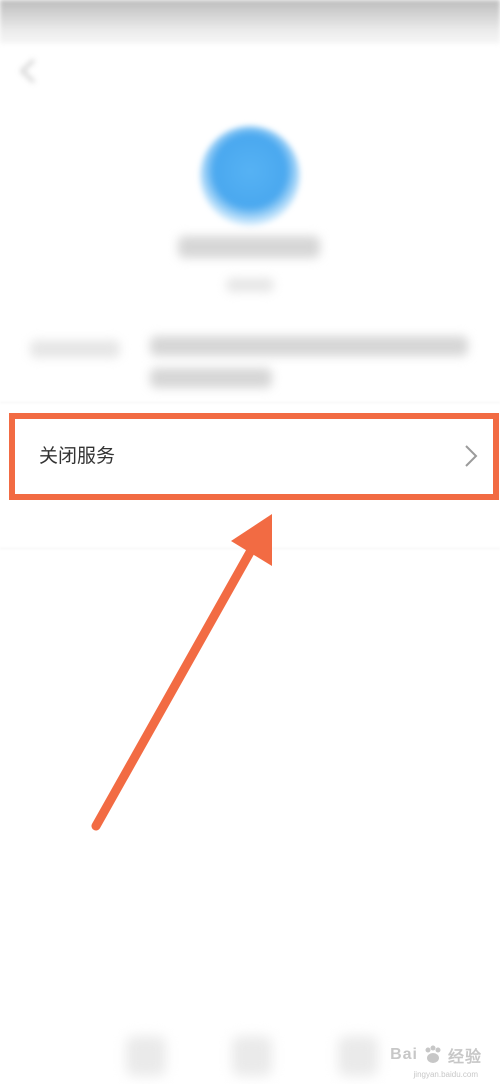  I want to click on app-logo-icon, so click(250, 176).